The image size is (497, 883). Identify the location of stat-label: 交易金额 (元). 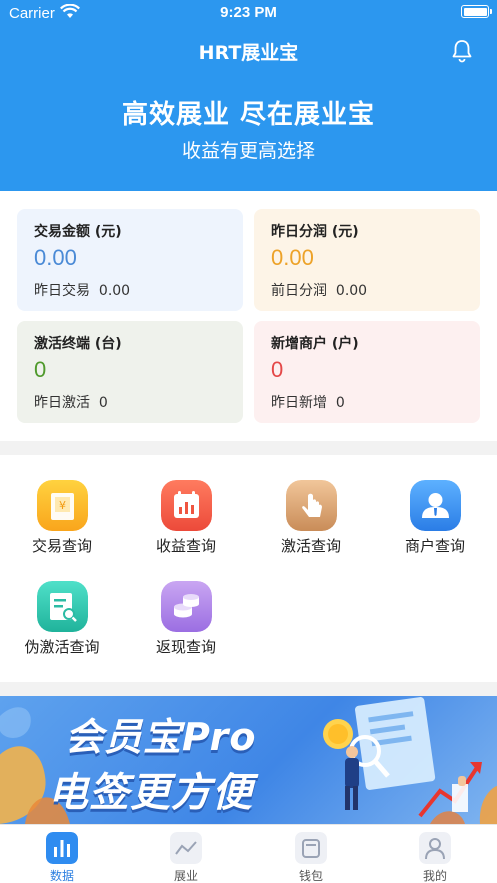
(78, 232).